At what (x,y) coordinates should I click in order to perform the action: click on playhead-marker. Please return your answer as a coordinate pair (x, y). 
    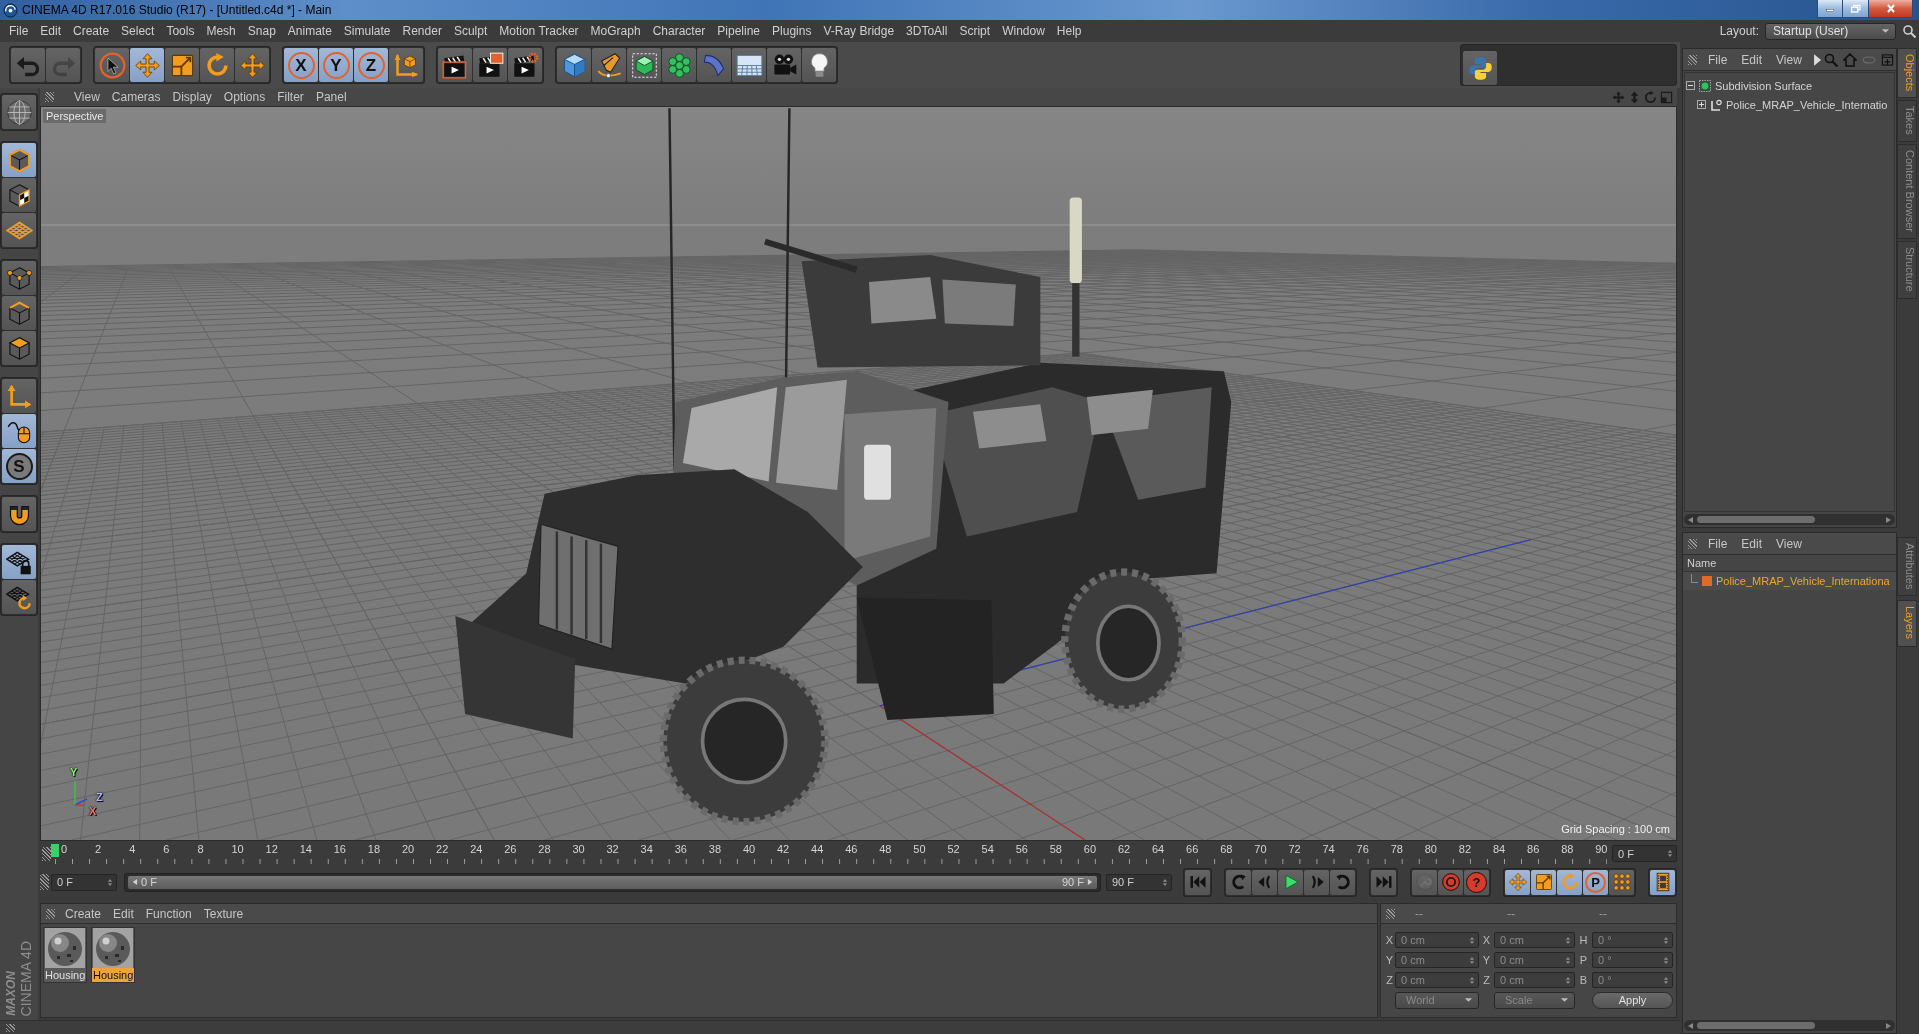
    Looking at the image, I should click on (55, 850).